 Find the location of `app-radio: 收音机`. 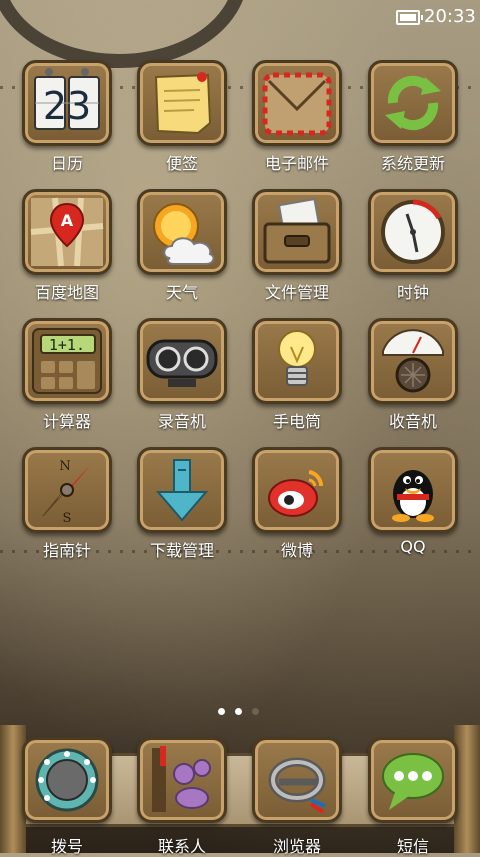

app-radio: 收音机 is located at coordinates (413, 378).